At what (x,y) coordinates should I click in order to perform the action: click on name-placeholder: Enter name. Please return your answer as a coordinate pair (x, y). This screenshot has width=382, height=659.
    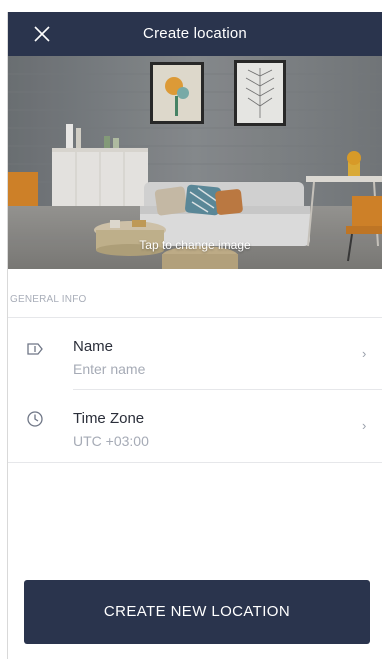
    Looking at the image, I should click on (109, 369).